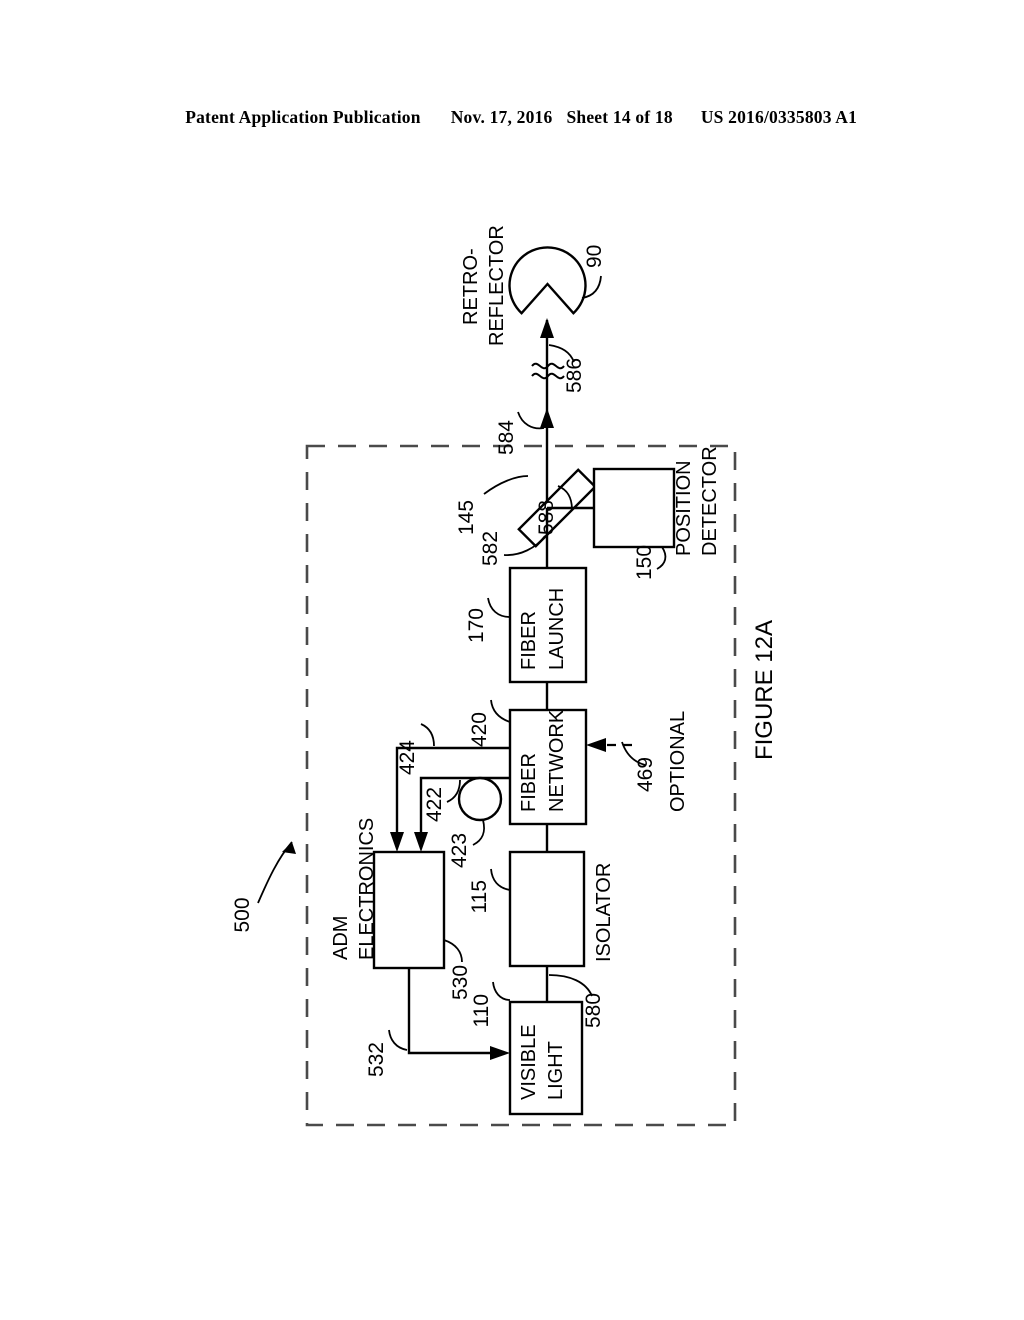  I want to click on signal-422-arrow, so click(421, 842).